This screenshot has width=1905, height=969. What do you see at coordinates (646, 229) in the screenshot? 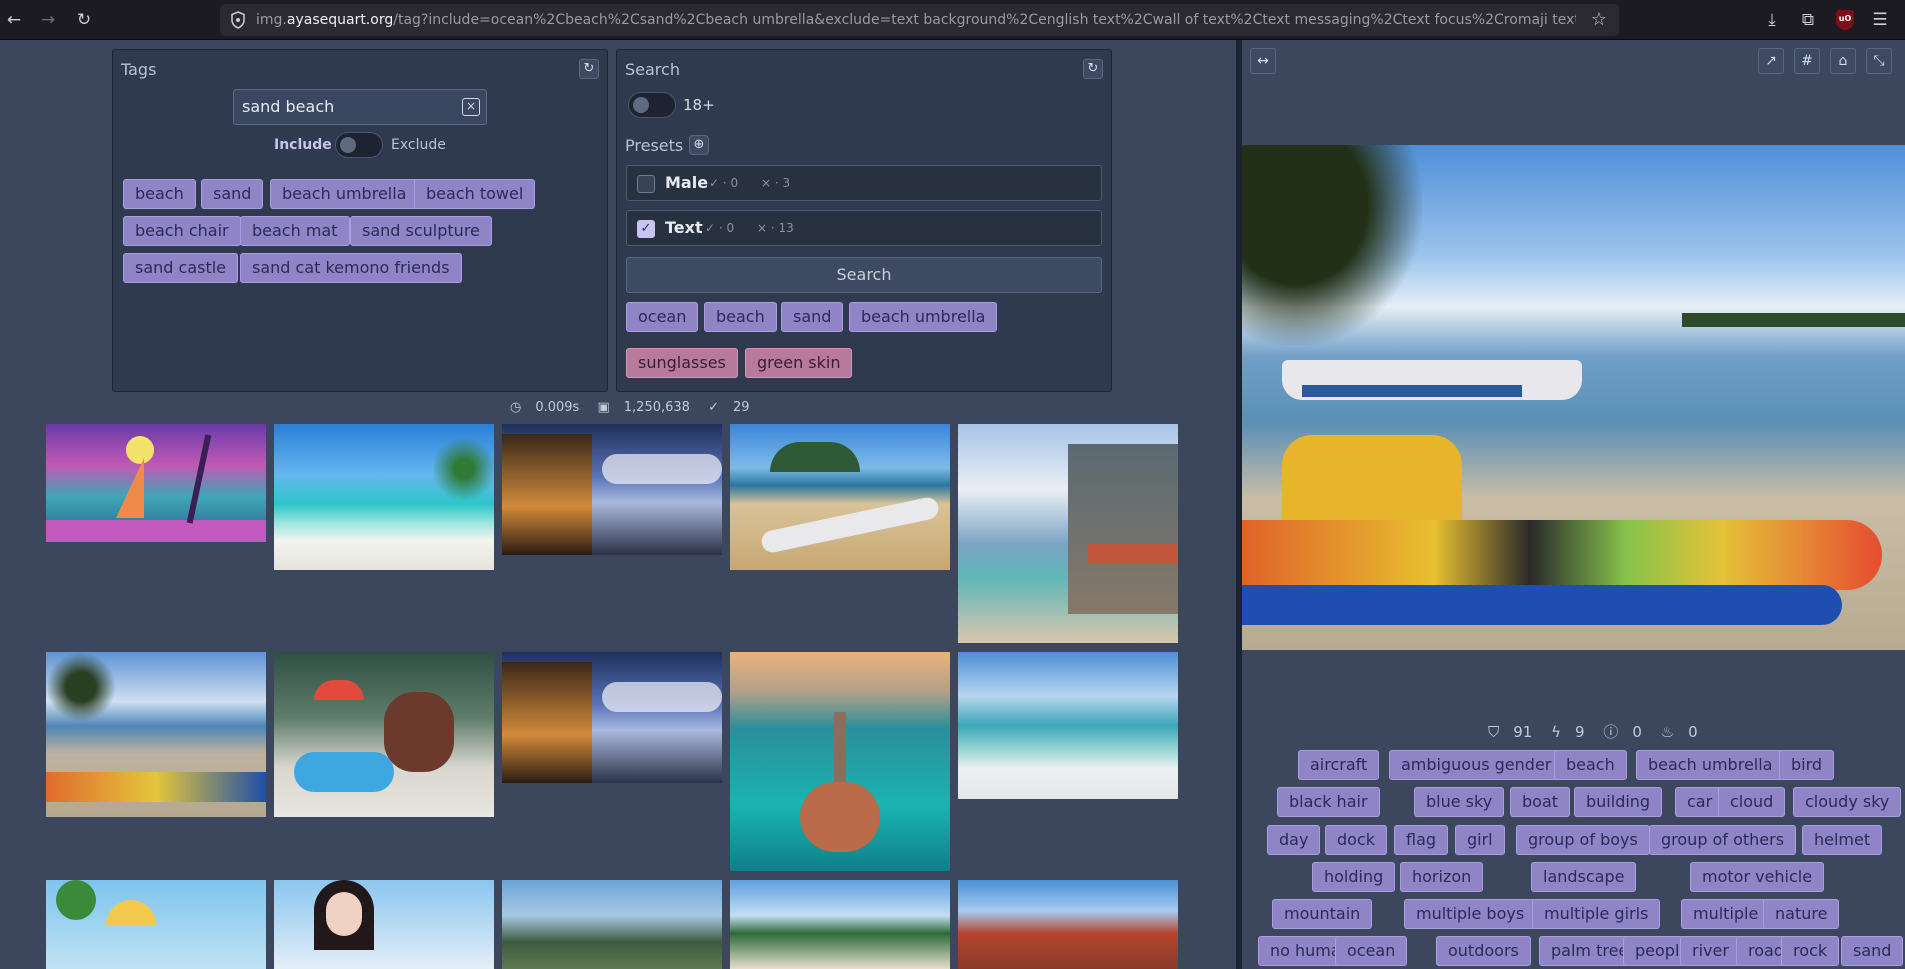
I see `preset-checkbox: ✓` at bounding box center [646, 229].